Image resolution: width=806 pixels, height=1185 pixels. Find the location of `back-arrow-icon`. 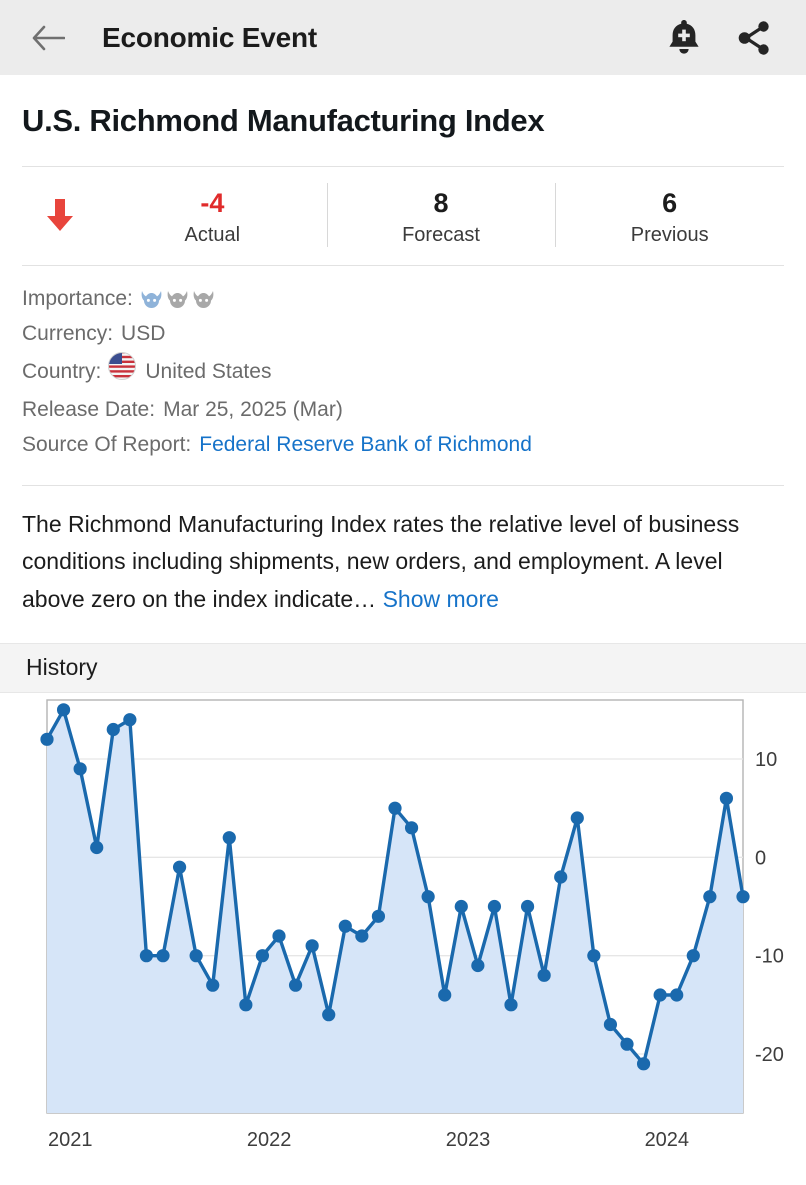

back-arrow-icon is located at coordinates (48, 37).